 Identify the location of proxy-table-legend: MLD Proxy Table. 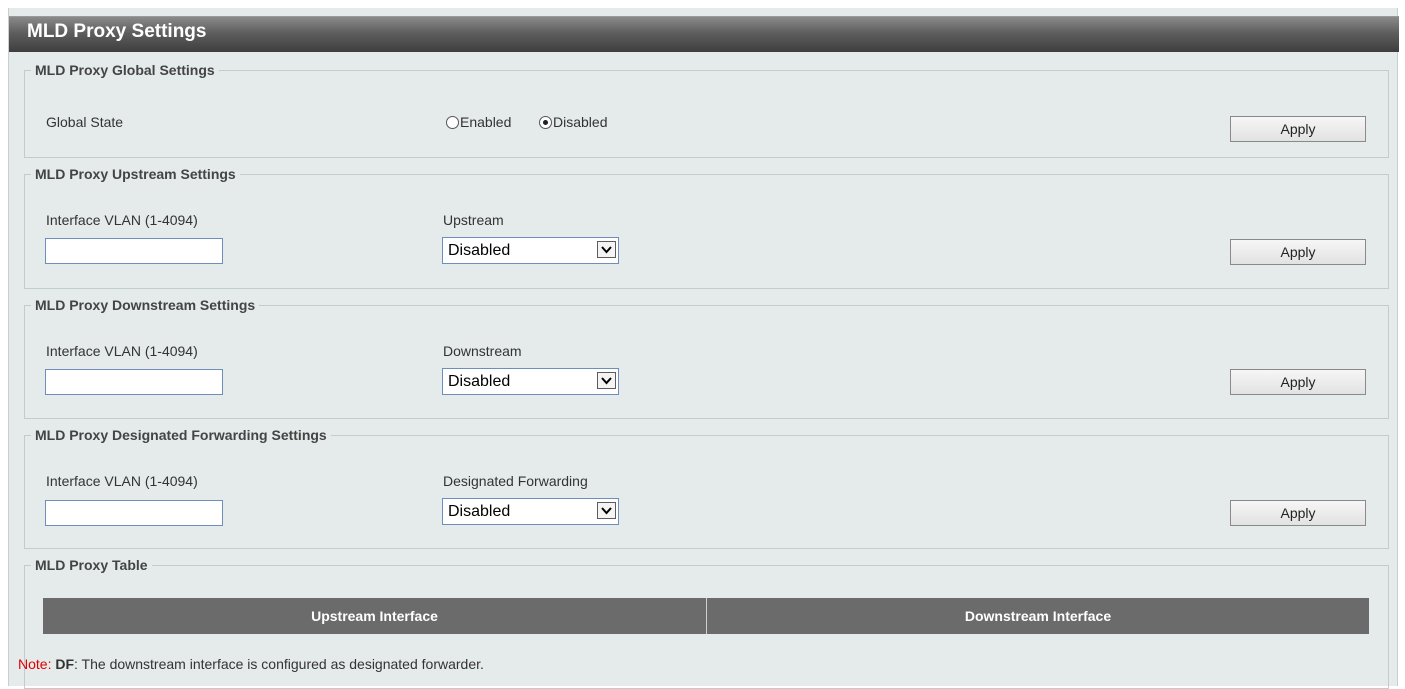
(91, 565).